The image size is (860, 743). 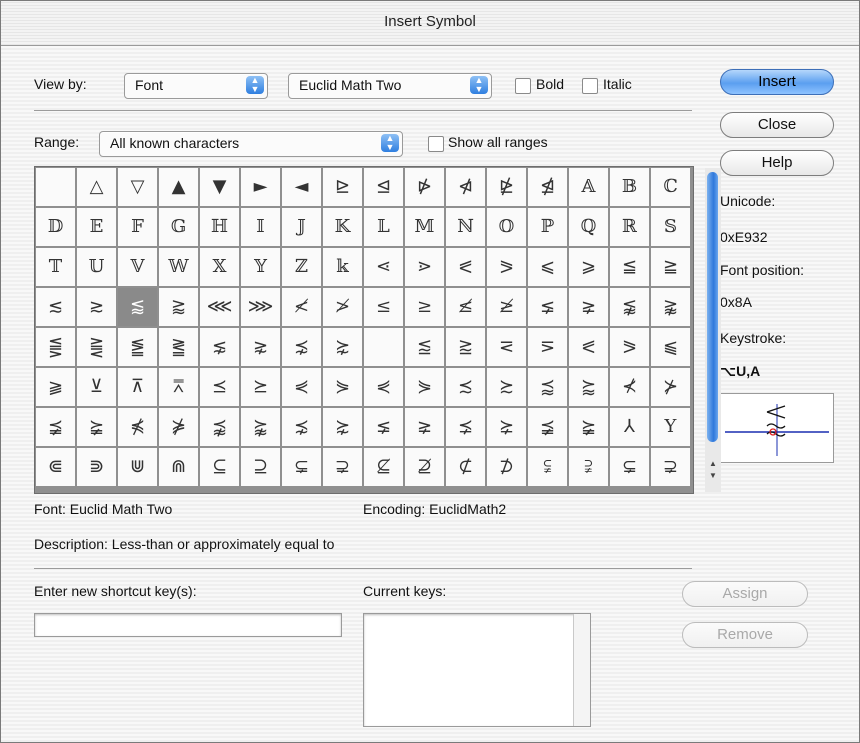 What do you see at coordinates (465, 427) in the screenshot?
I see `symbol-cell: ⪱` at bounding box center [465, 427].